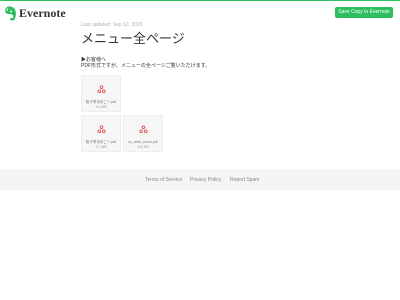  What do you see at coordinates (42, 12) in the screenshot?
I see `logo-text: Evernote` at bounding box center [42, 12].